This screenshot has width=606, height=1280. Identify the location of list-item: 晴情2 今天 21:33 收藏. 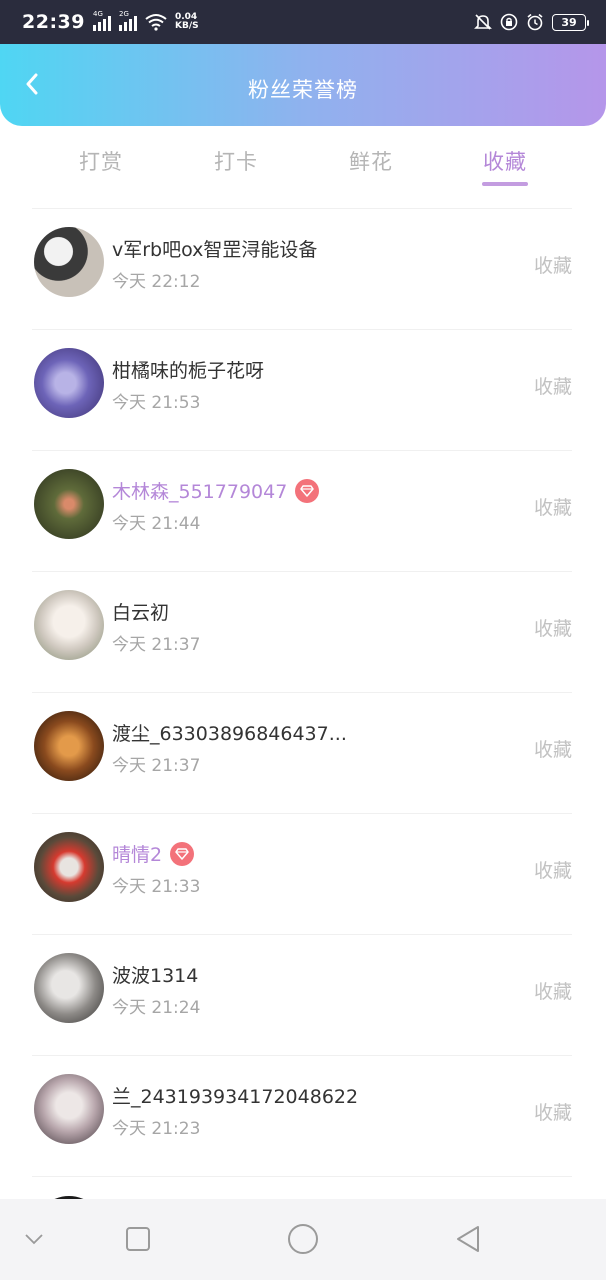
(303, 874).